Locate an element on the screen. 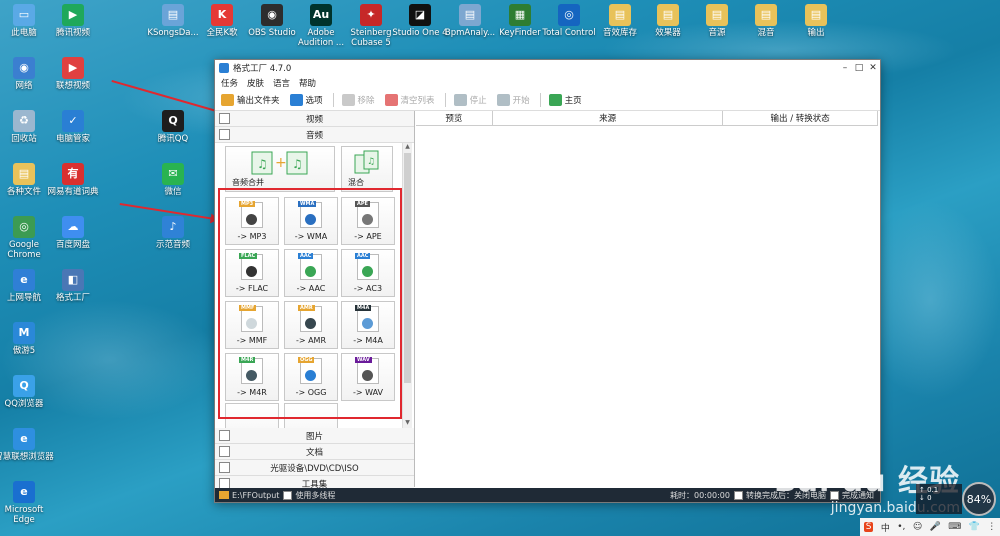 Image resolution: width=1000 pixels, height=536 pixels. desktop-icon-label: 腾讯视频 is located at coordinates (72, 33).